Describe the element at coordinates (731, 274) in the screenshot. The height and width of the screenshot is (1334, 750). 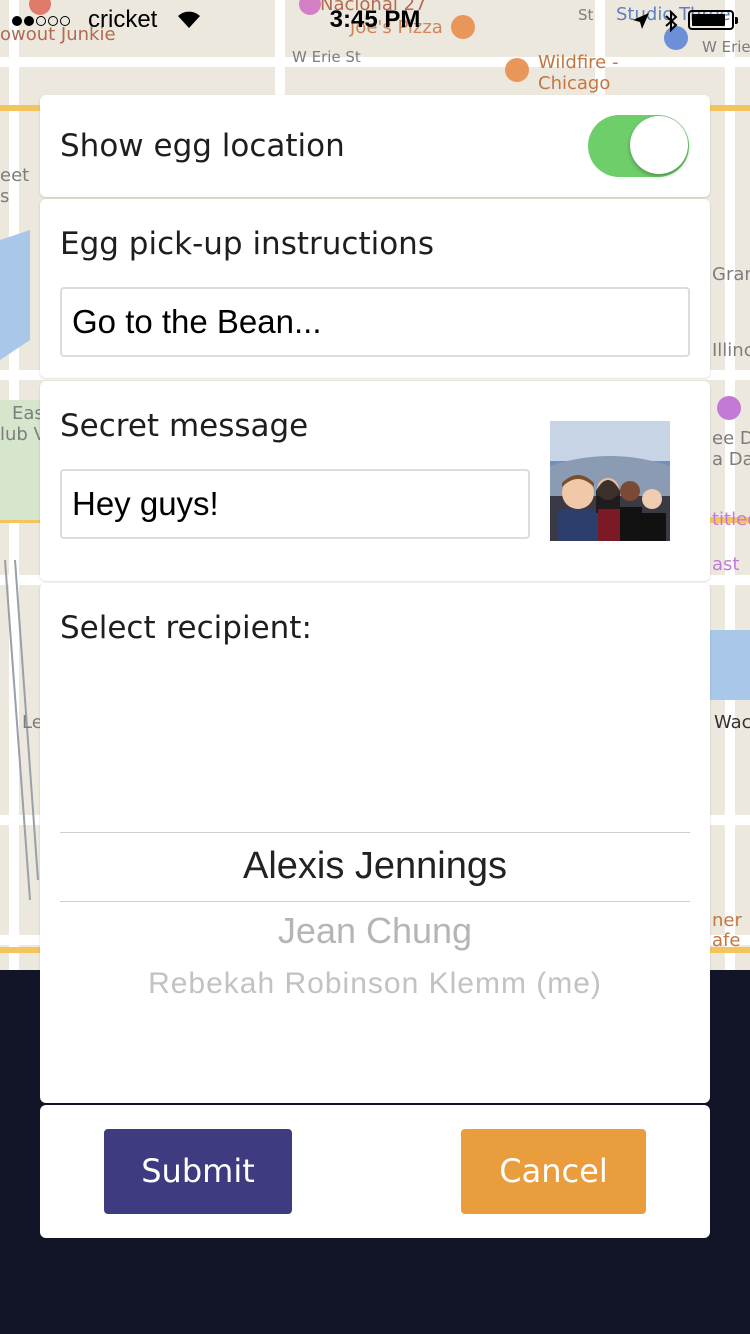
I see `map-label: Gran` at that location.